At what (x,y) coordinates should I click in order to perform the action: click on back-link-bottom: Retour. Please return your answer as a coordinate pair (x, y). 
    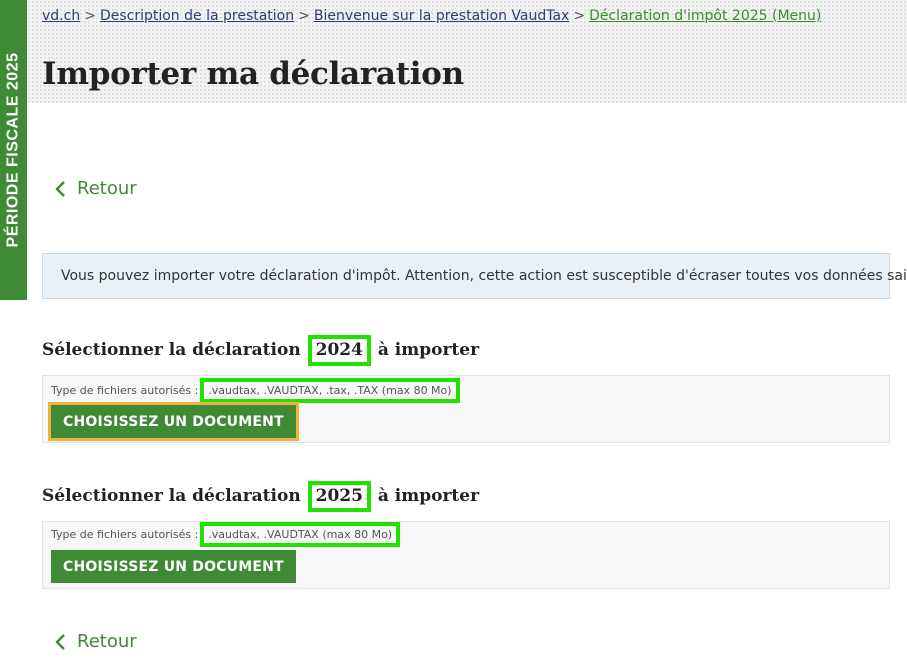
    Looking at the image, I should click on (96, 641).